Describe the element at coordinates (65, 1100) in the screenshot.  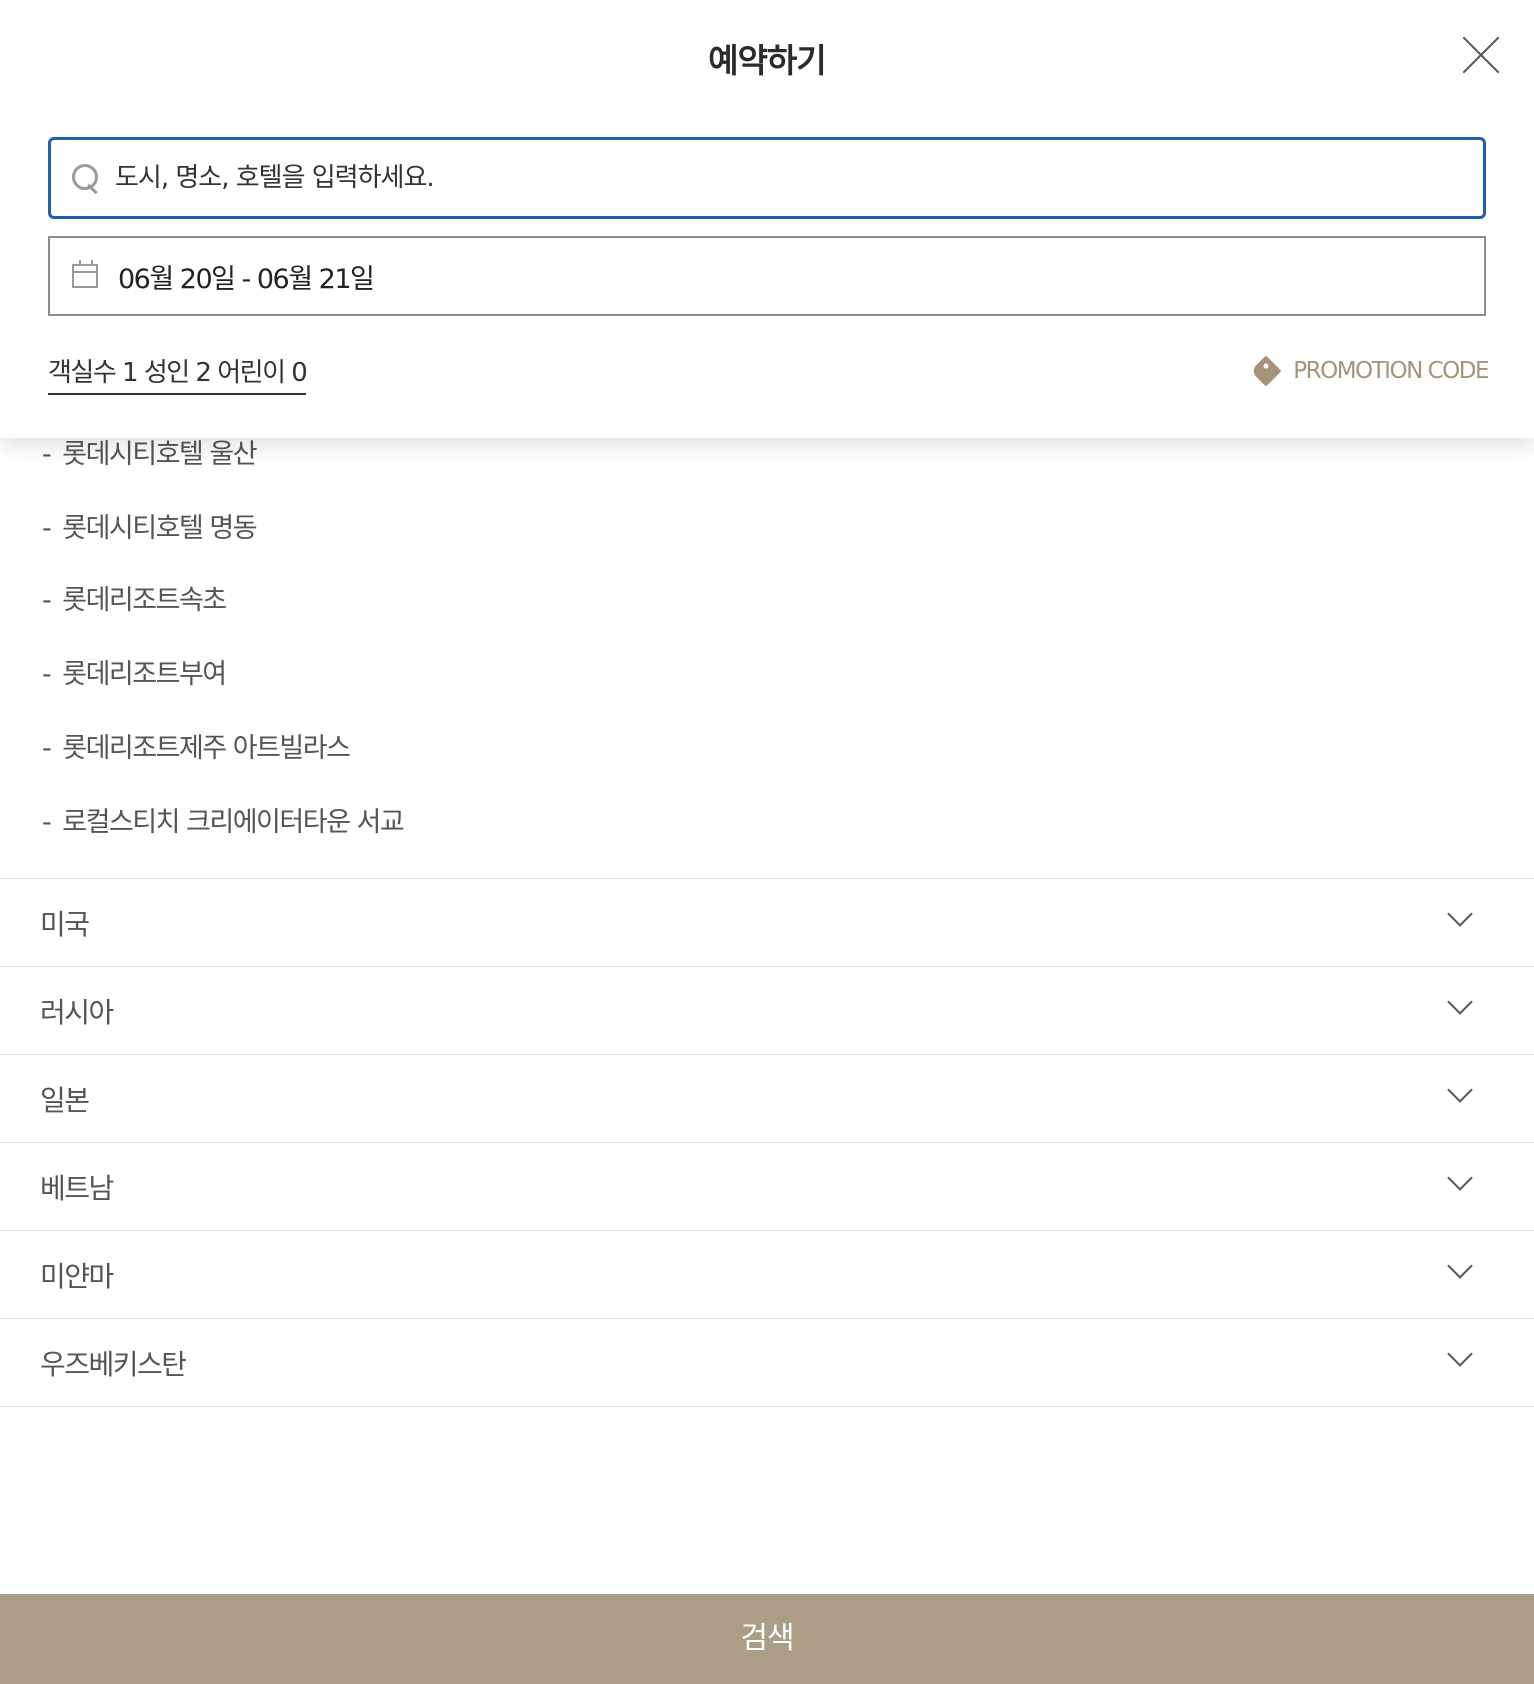
I see `country-name: 일본` at that location.